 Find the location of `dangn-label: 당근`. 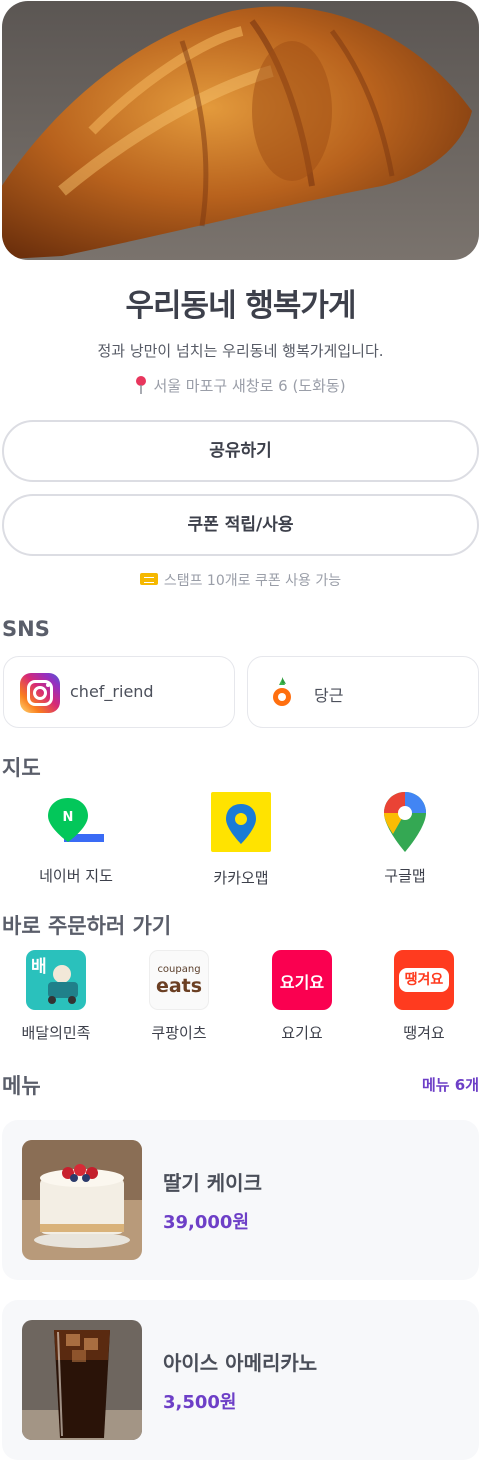

dangn-label: 당근 is located at coordinates (329, 695).